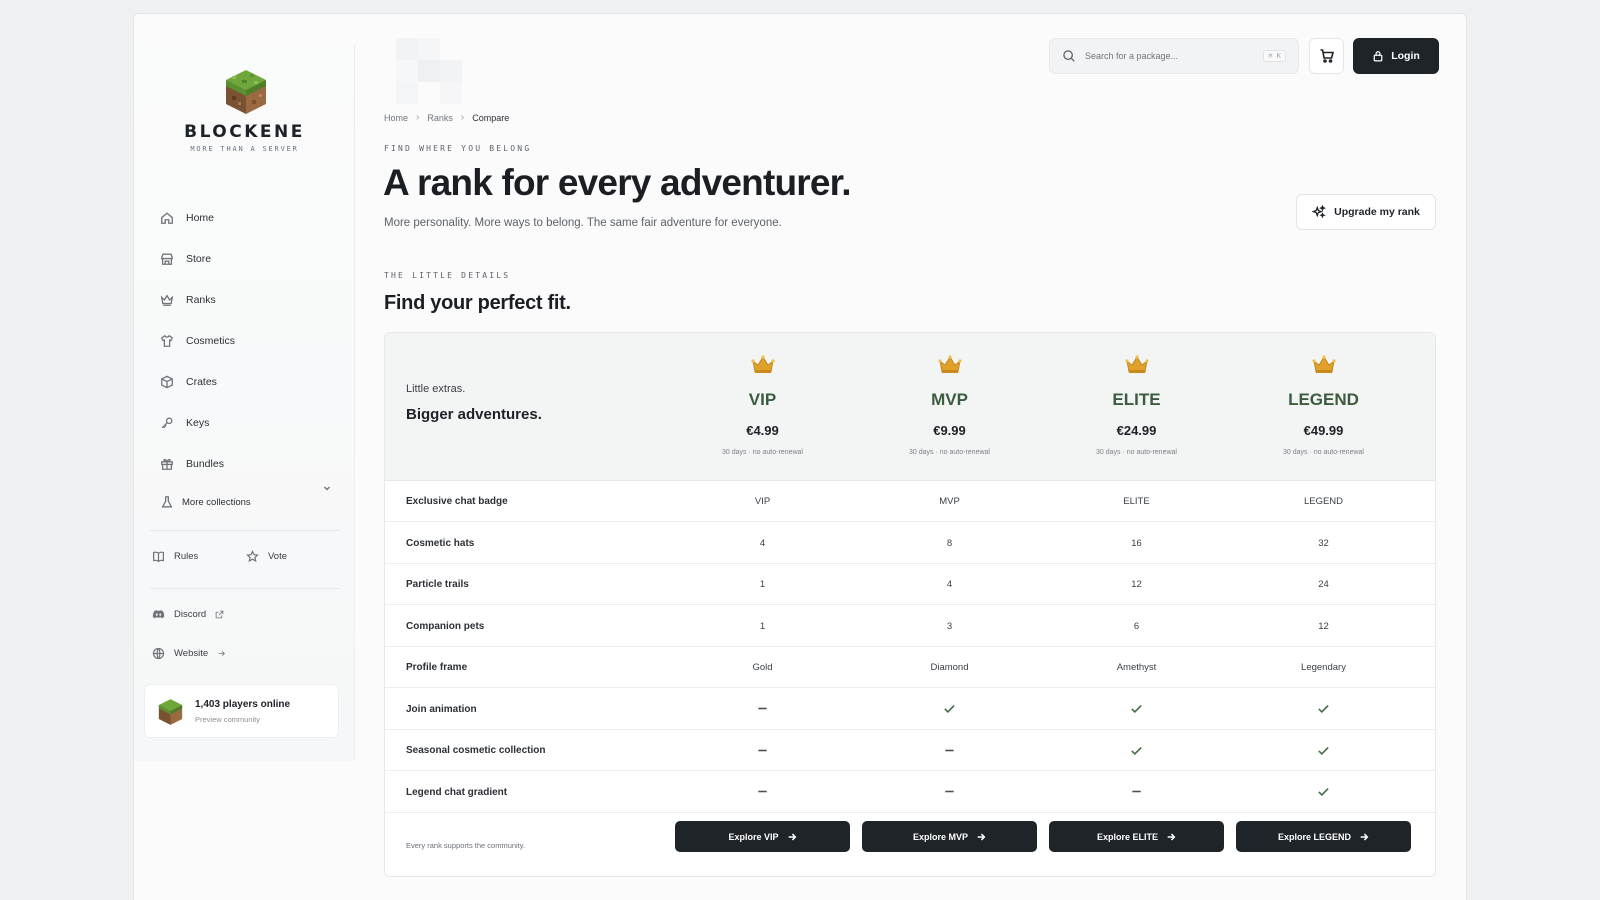 This screenshot has height=900, width=1600. I want to click on login-button: Login, so click(1396, 56).